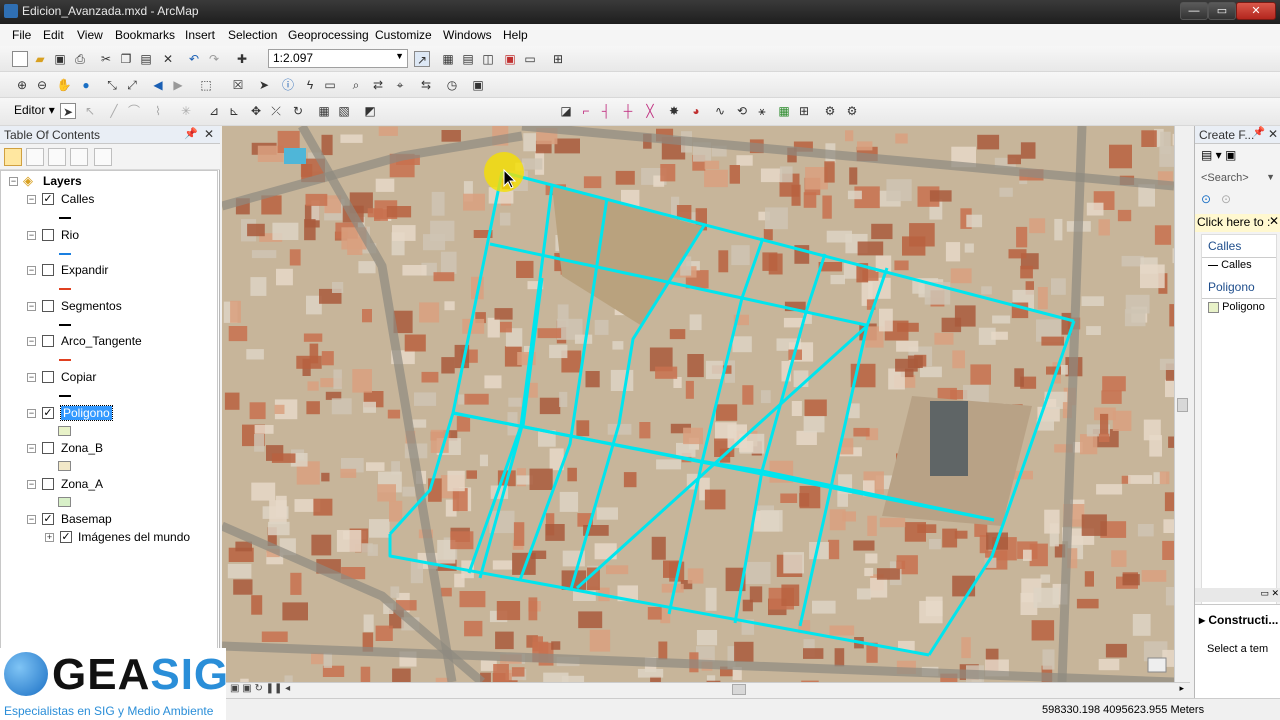 The height and width of the screenshot is (720, 1280). I want to click on template-item-poligono: Poligono, so click(1236, 307).